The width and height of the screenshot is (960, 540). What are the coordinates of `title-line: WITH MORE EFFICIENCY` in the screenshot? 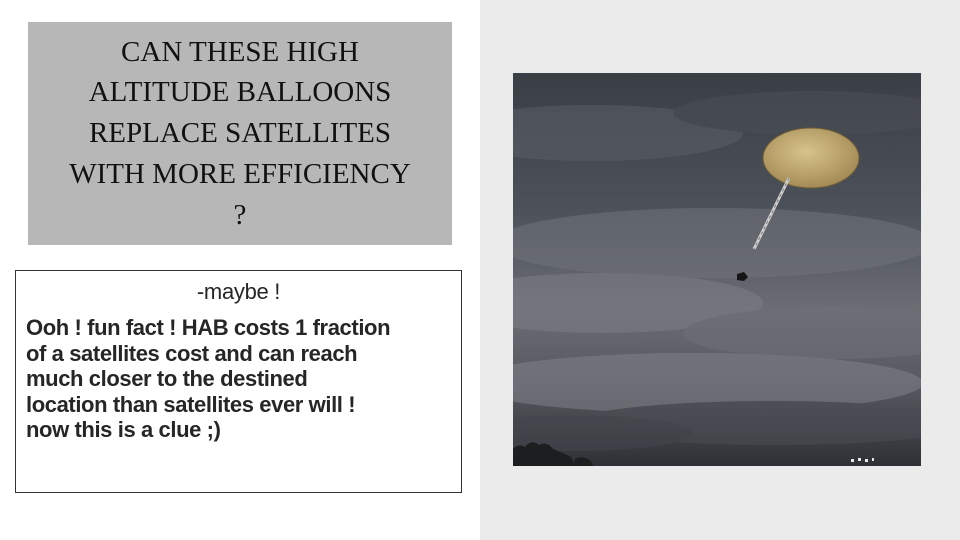 It's located at (240, 173).